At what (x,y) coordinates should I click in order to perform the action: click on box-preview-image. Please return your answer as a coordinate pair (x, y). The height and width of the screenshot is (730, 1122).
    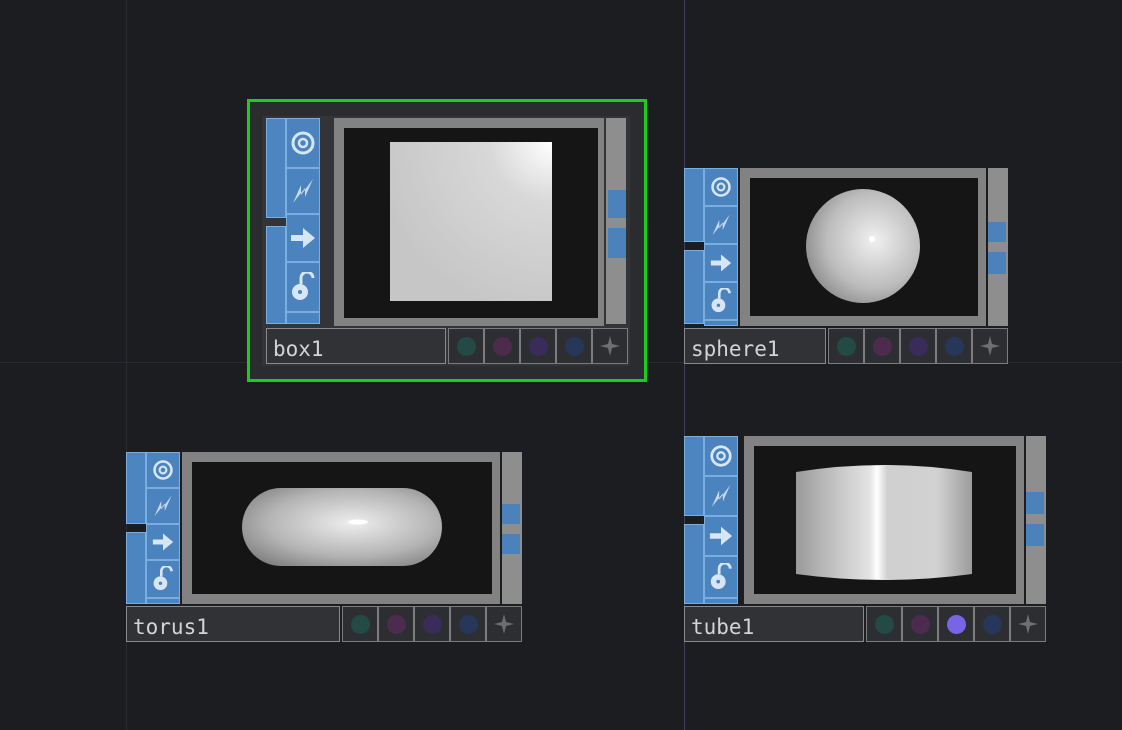
    Looking at the image, I should click on (471, 221).